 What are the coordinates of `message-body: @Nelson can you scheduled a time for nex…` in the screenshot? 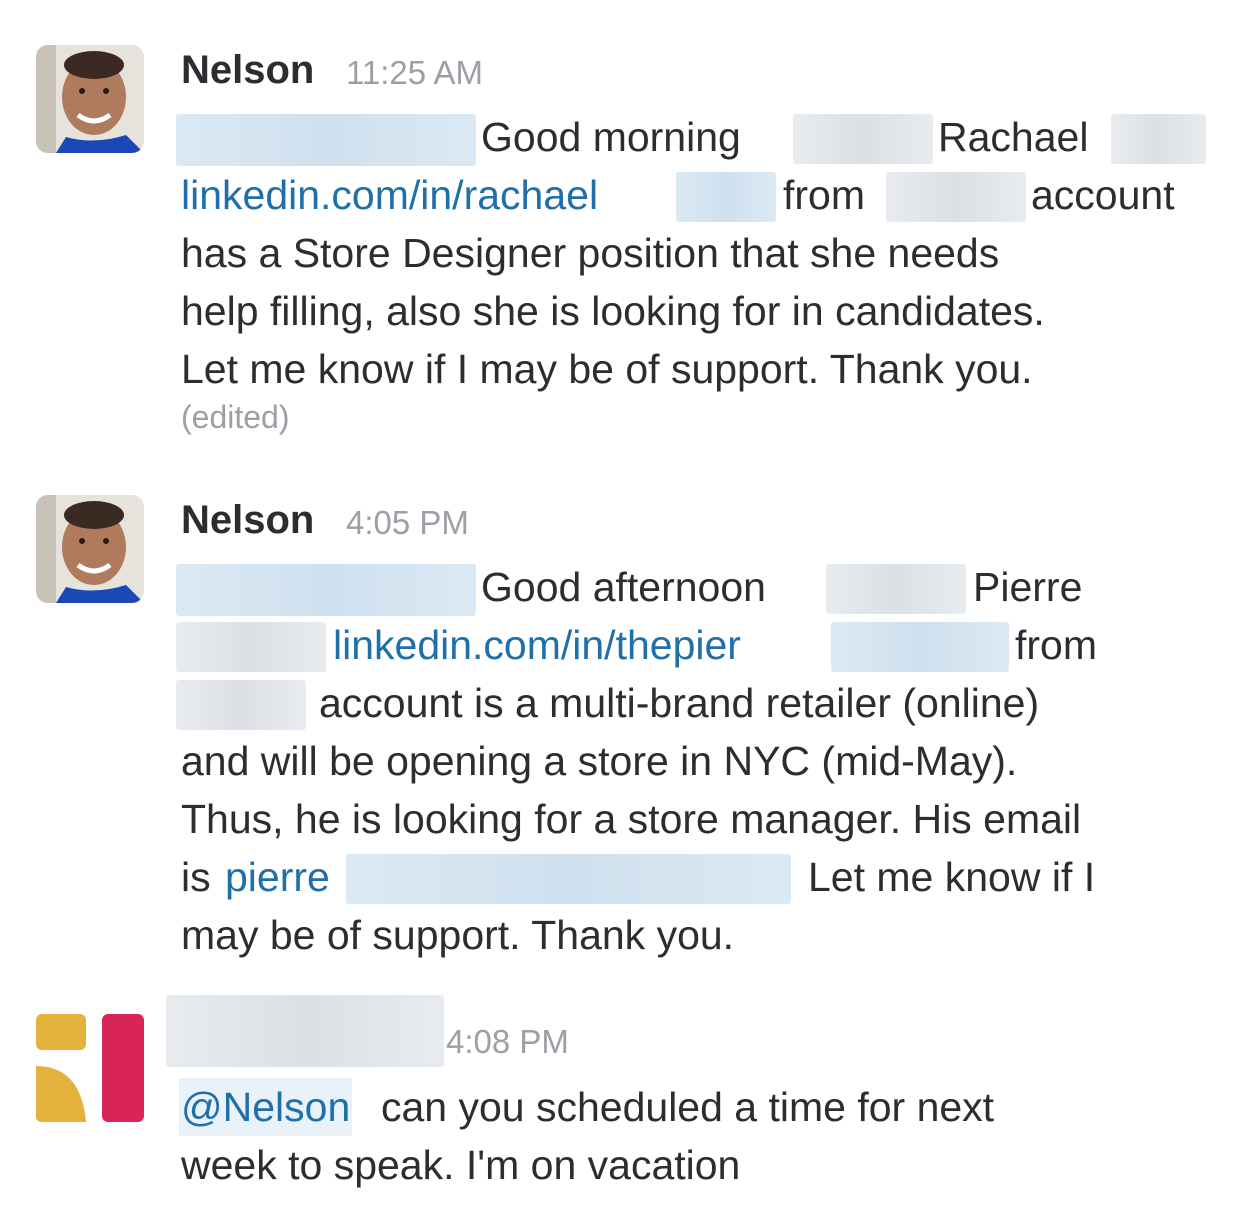 It's located at (700, 1136).